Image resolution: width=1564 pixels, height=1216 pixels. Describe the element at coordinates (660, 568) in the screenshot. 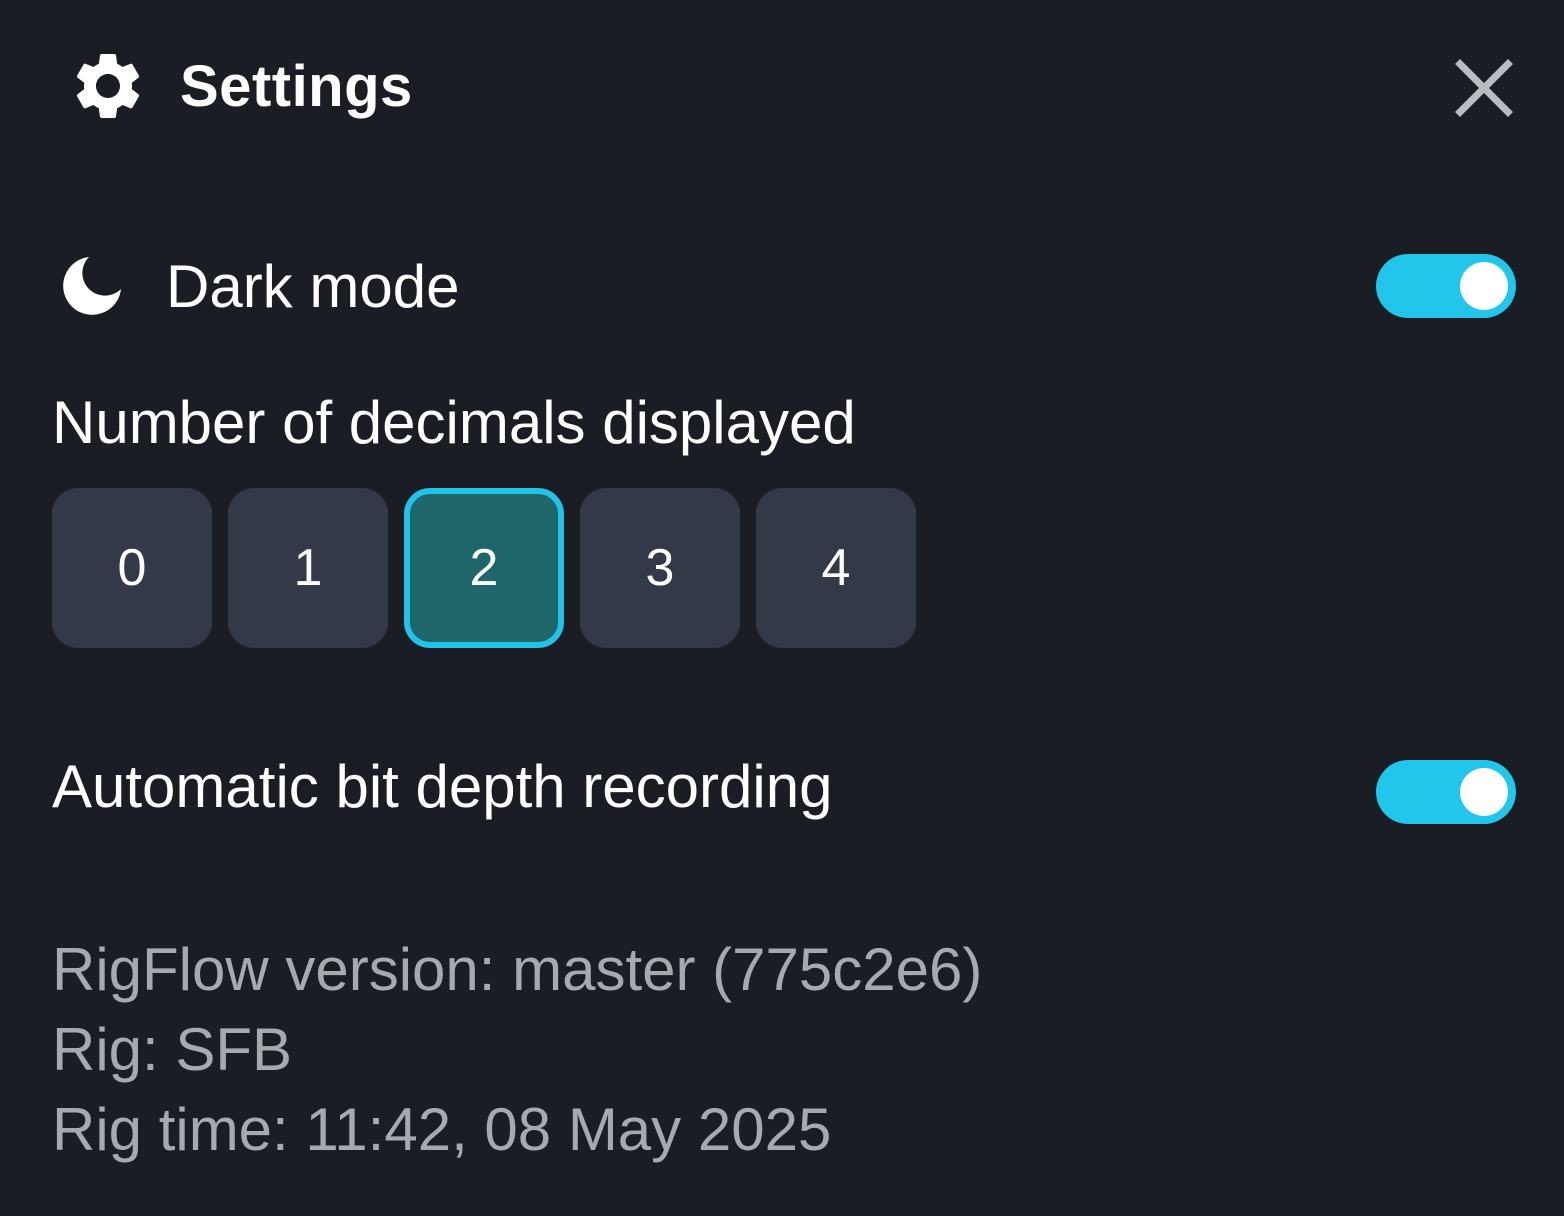

I see `decimal-option-3: 3` at that location.